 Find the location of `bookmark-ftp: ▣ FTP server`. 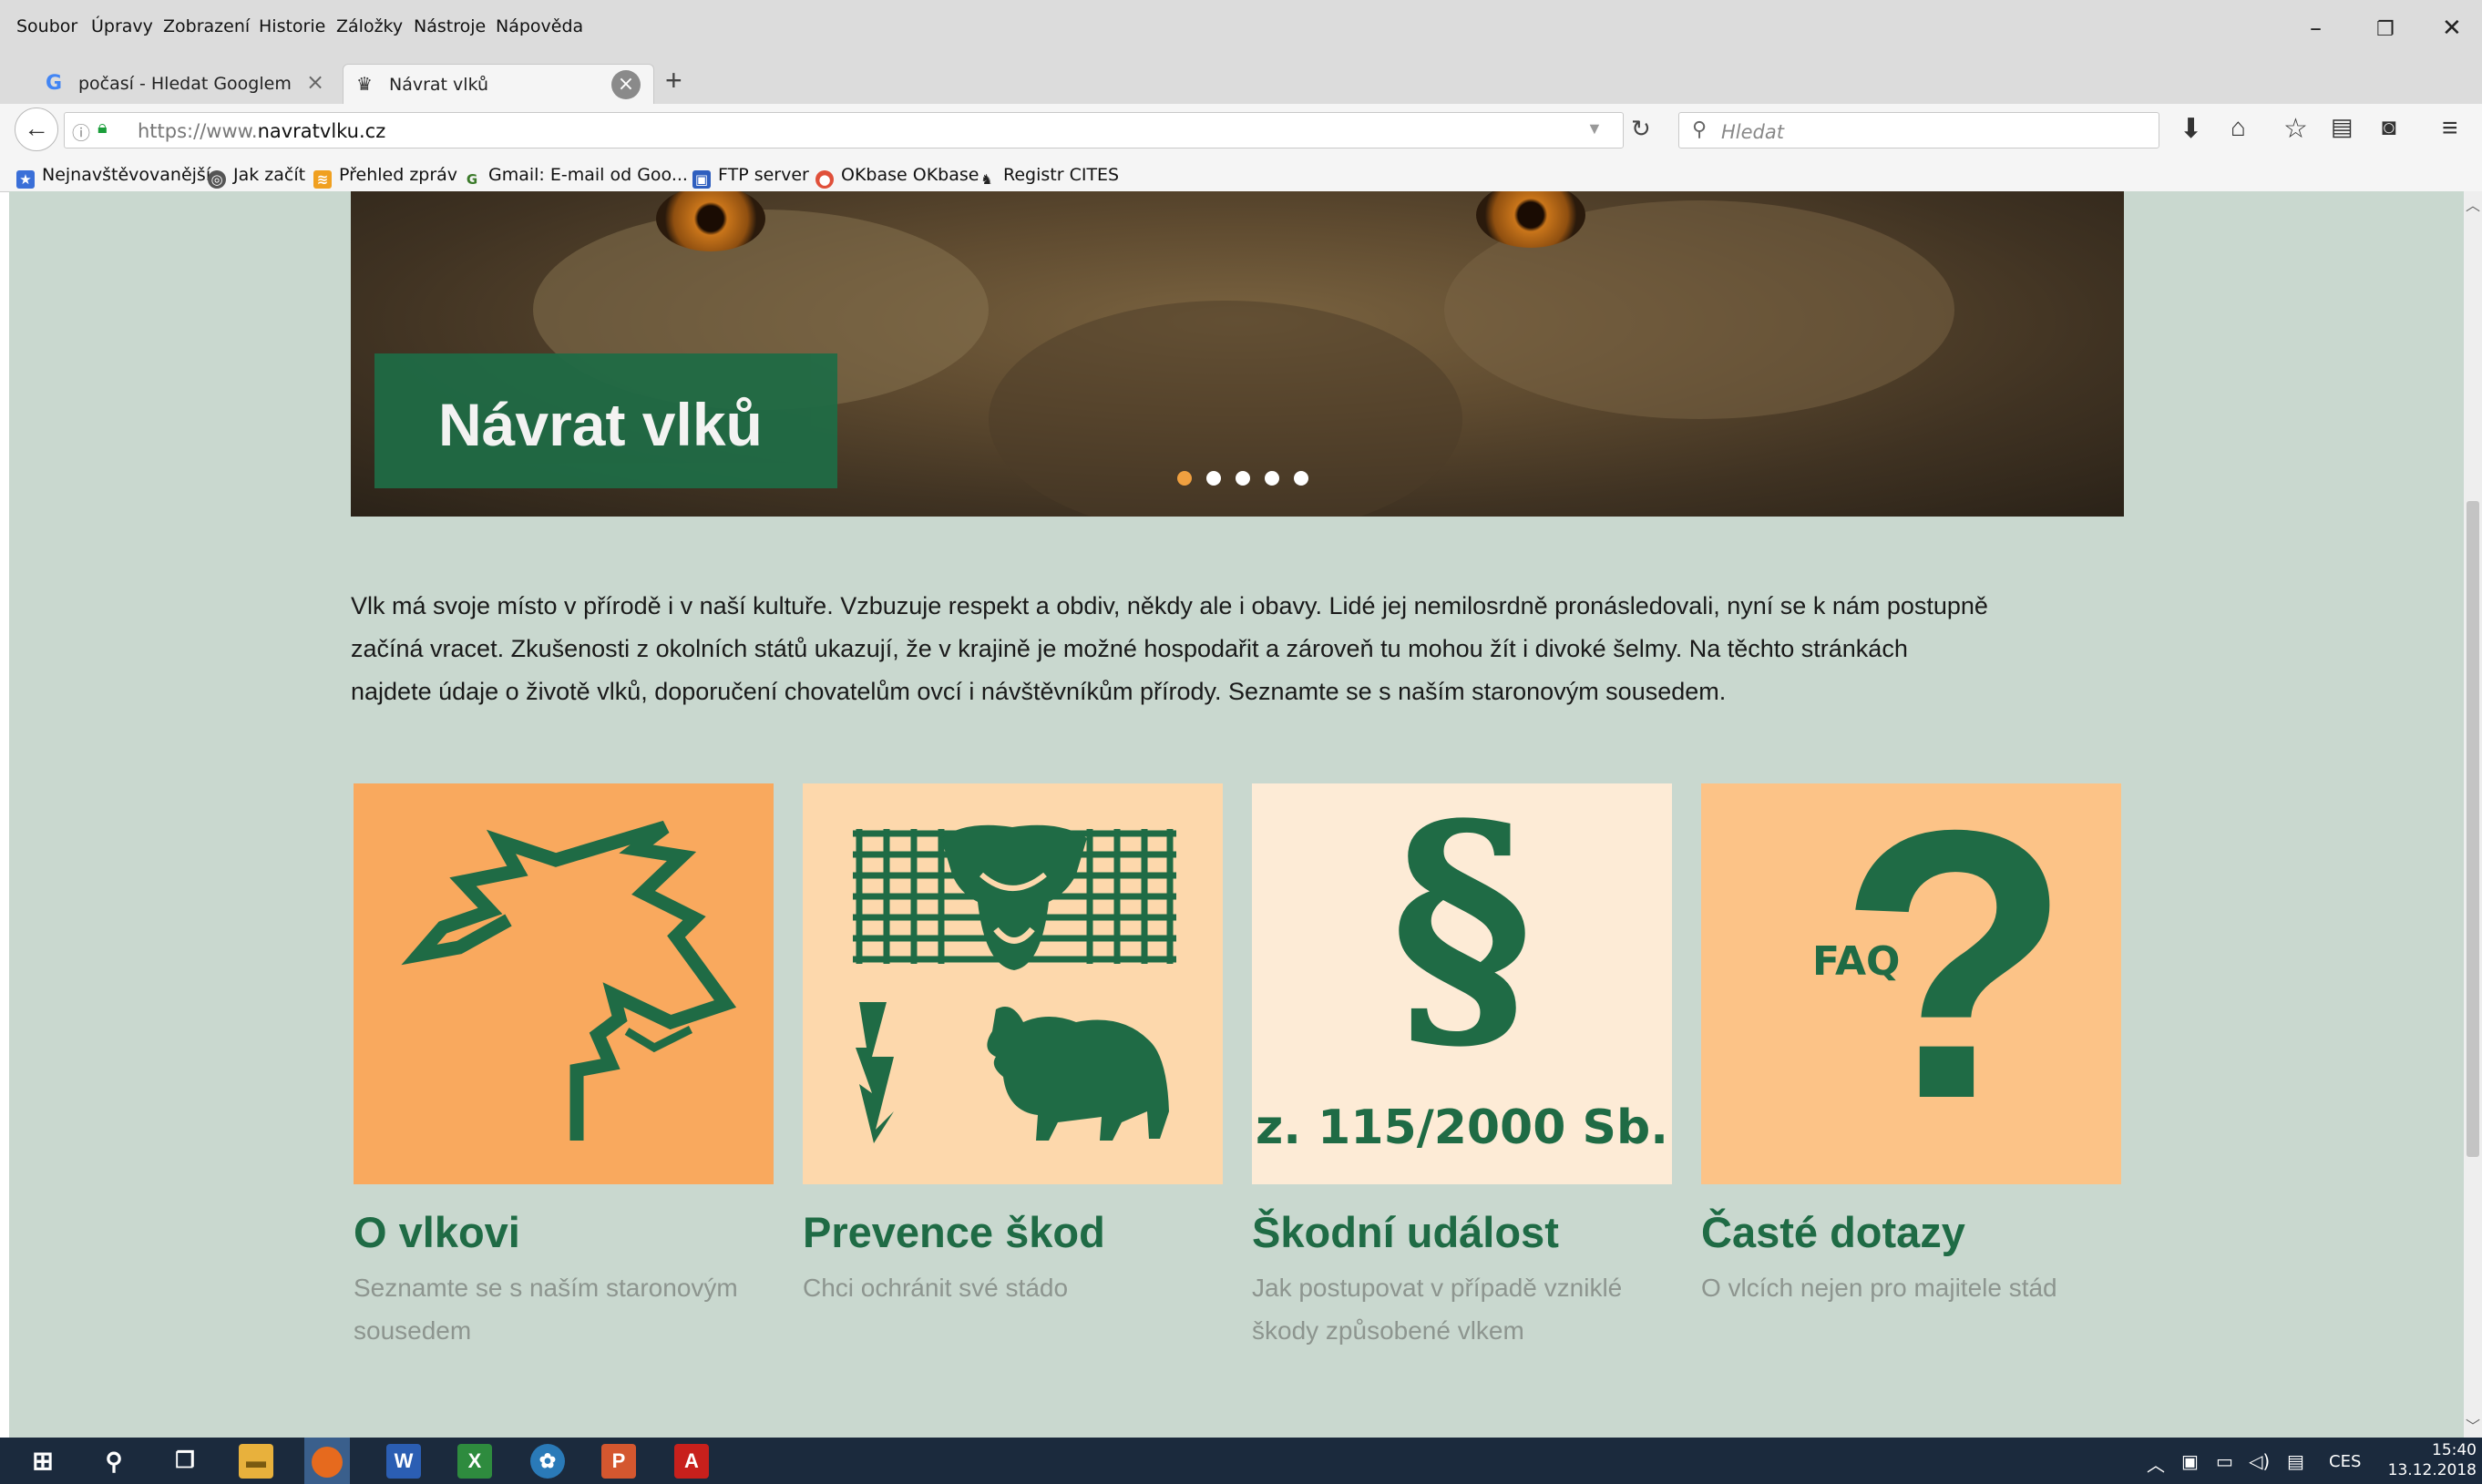

bookmark-ftp: ▣ FTP server is located at coordinates (750, 177).